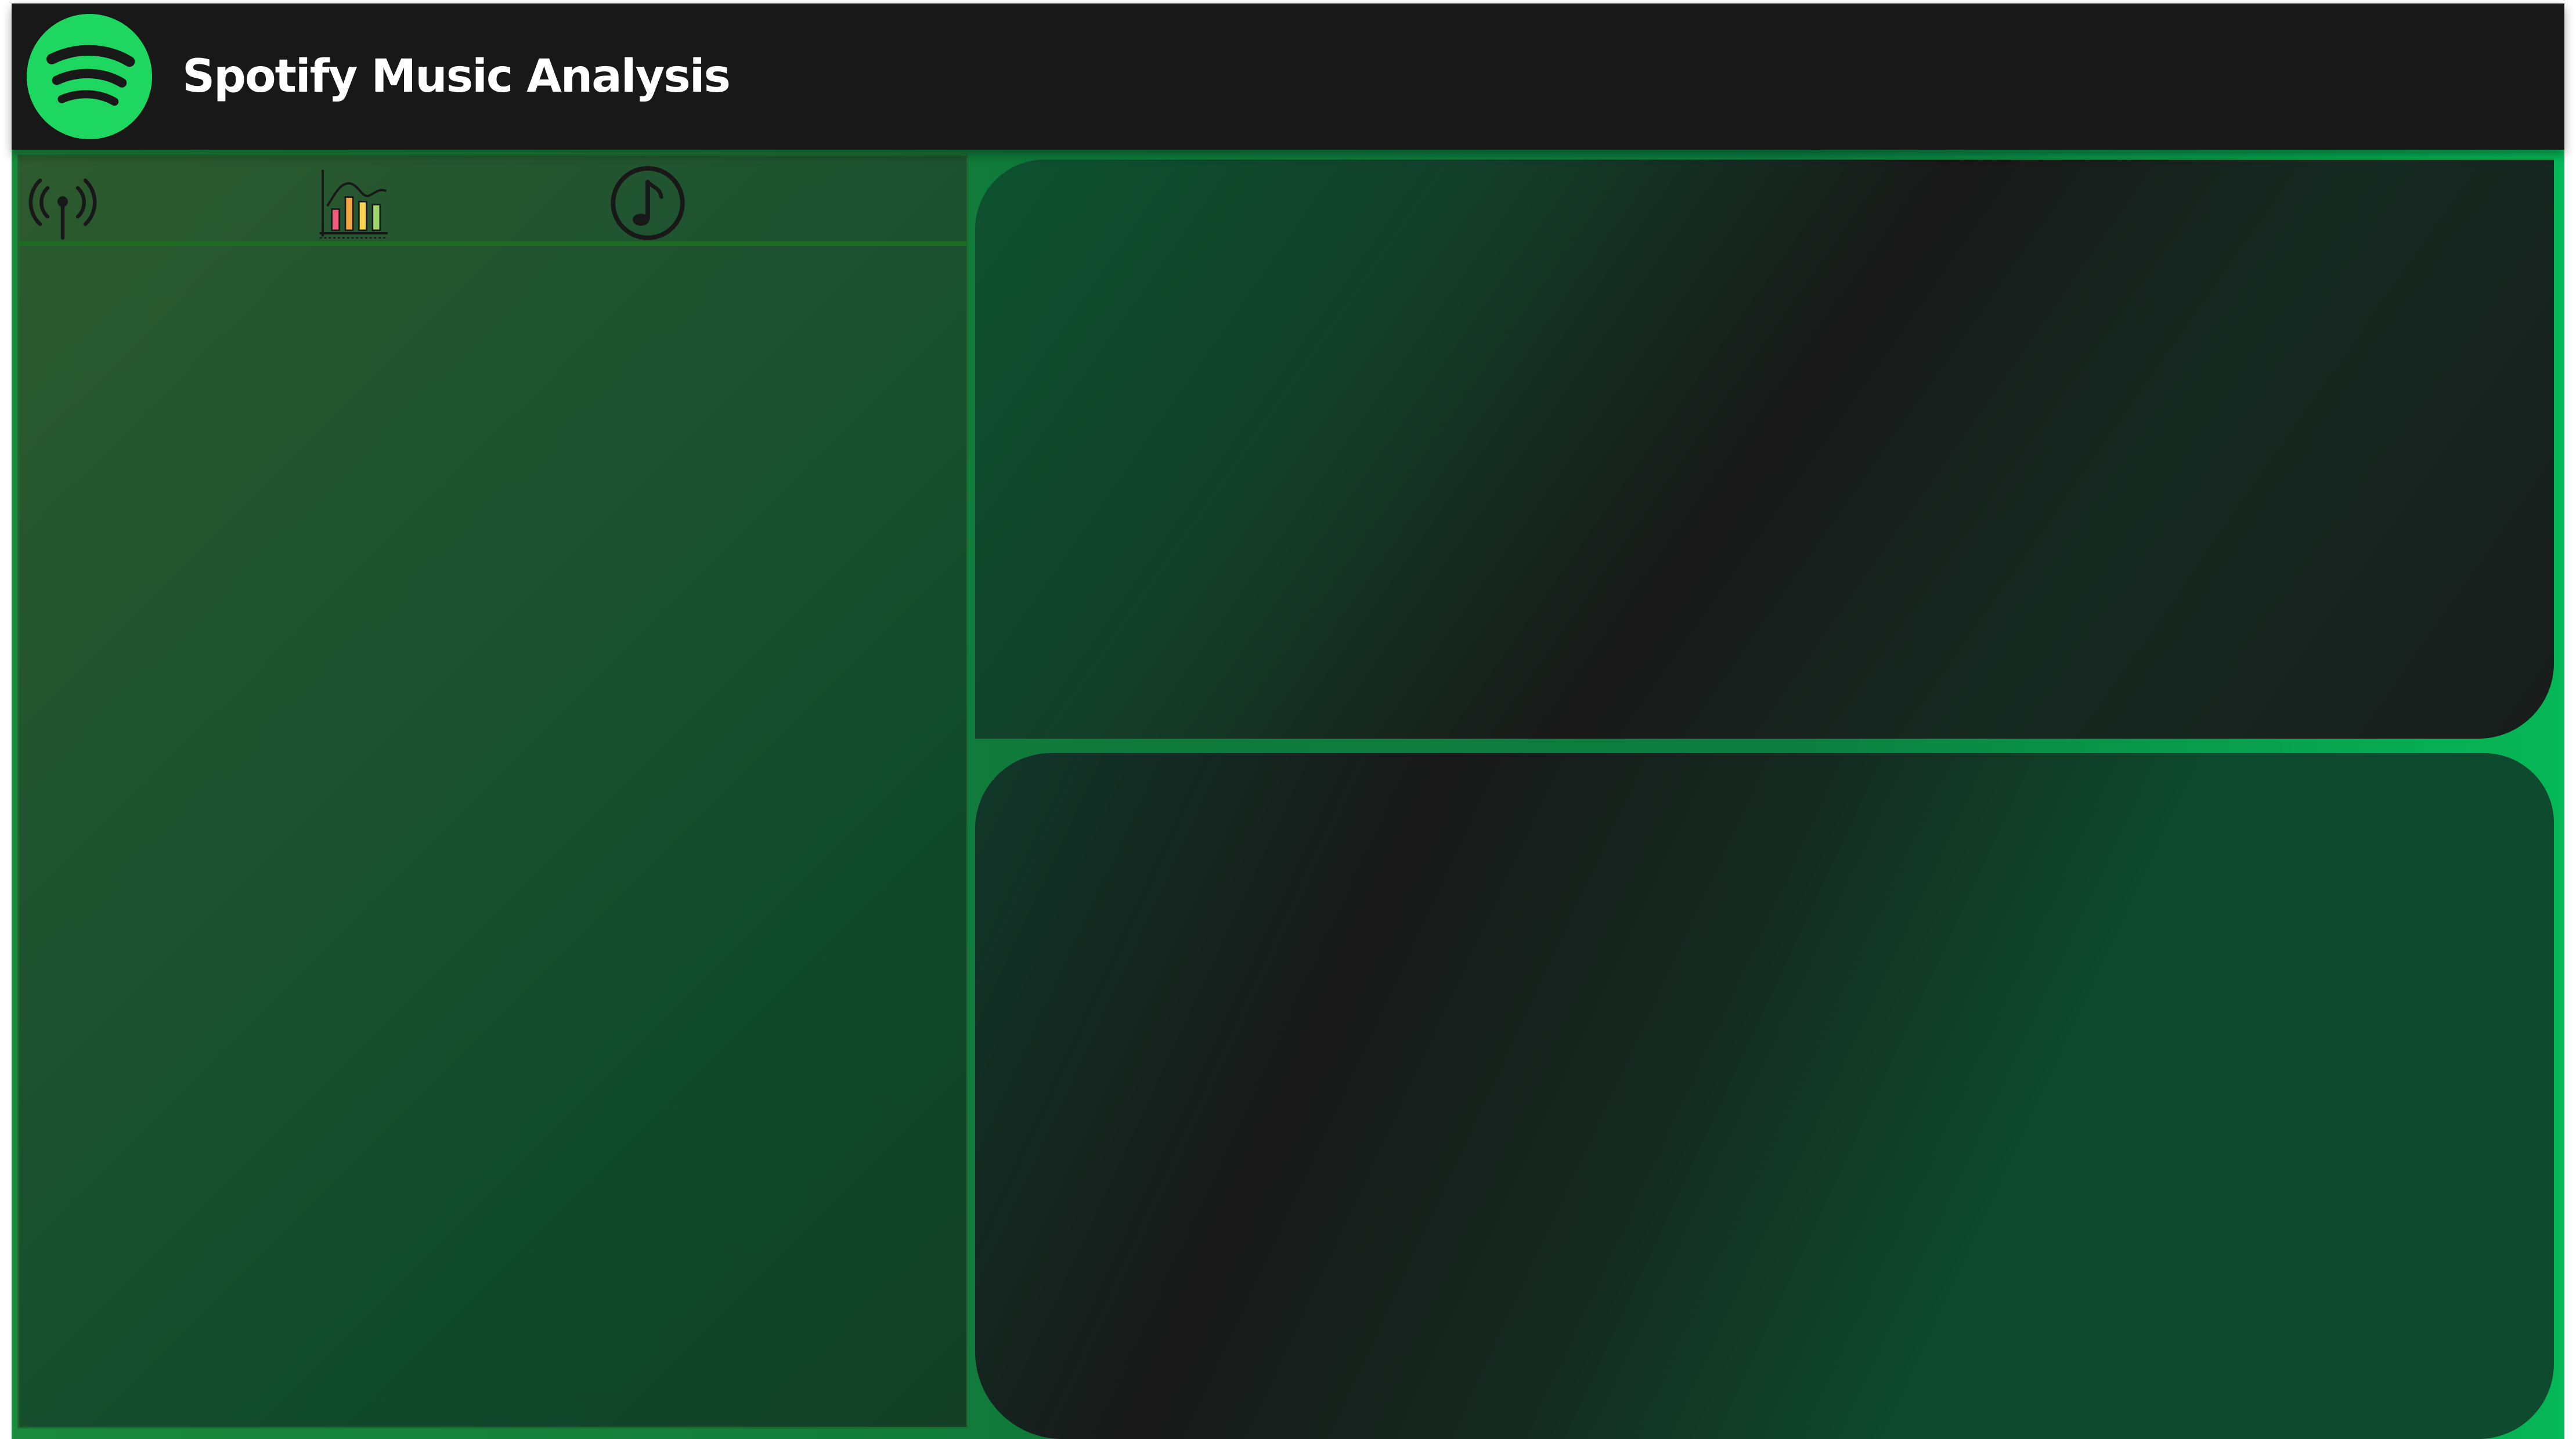  What do you see at coordinates (63, 203) in the screenshot?
I see `broadcast-antenna-icon` at bounding box center [63, 203].